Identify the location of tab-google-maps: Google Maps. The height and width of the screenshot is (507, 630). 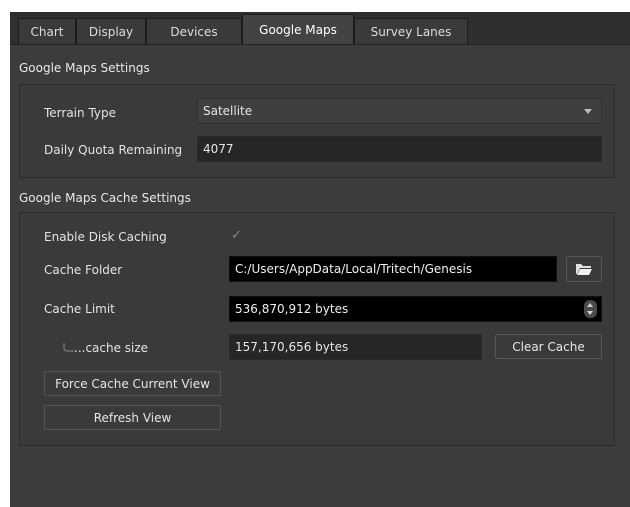
(298, 29).